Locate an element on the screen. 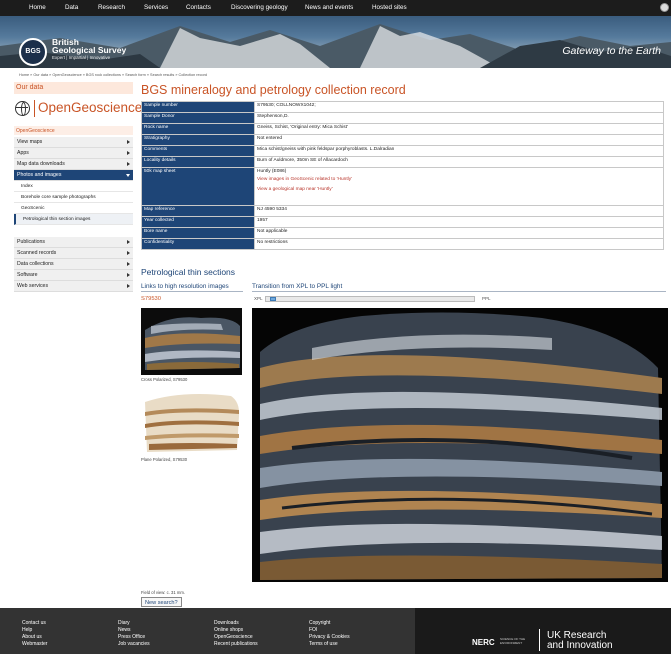 Image resolution: width=671 pixels, height=654 pixels. ukri-logo: UK Research and Innovation is located at coordinates (580, 641).